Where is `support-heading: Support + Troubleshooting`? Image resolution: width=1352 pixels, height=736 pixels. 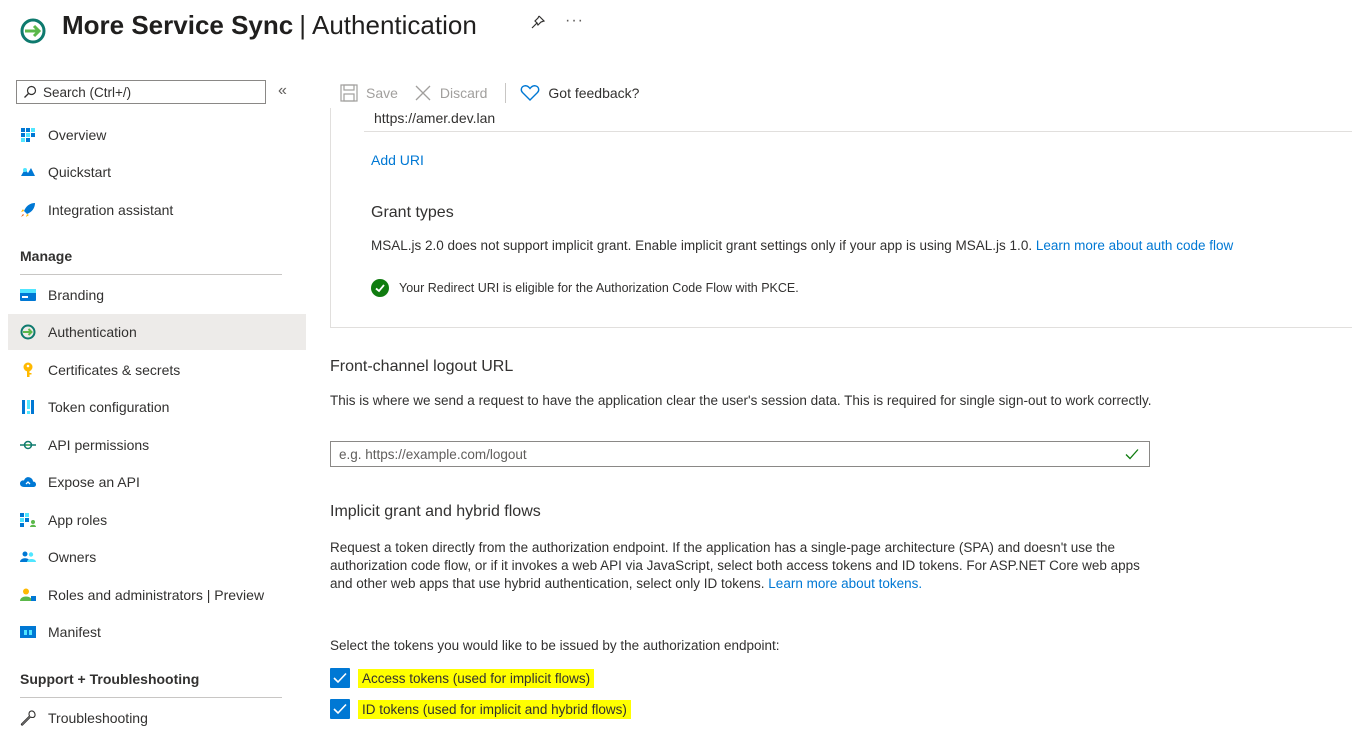
support-heading: Support + Troubleshooting is located at coordinates (110, 679).